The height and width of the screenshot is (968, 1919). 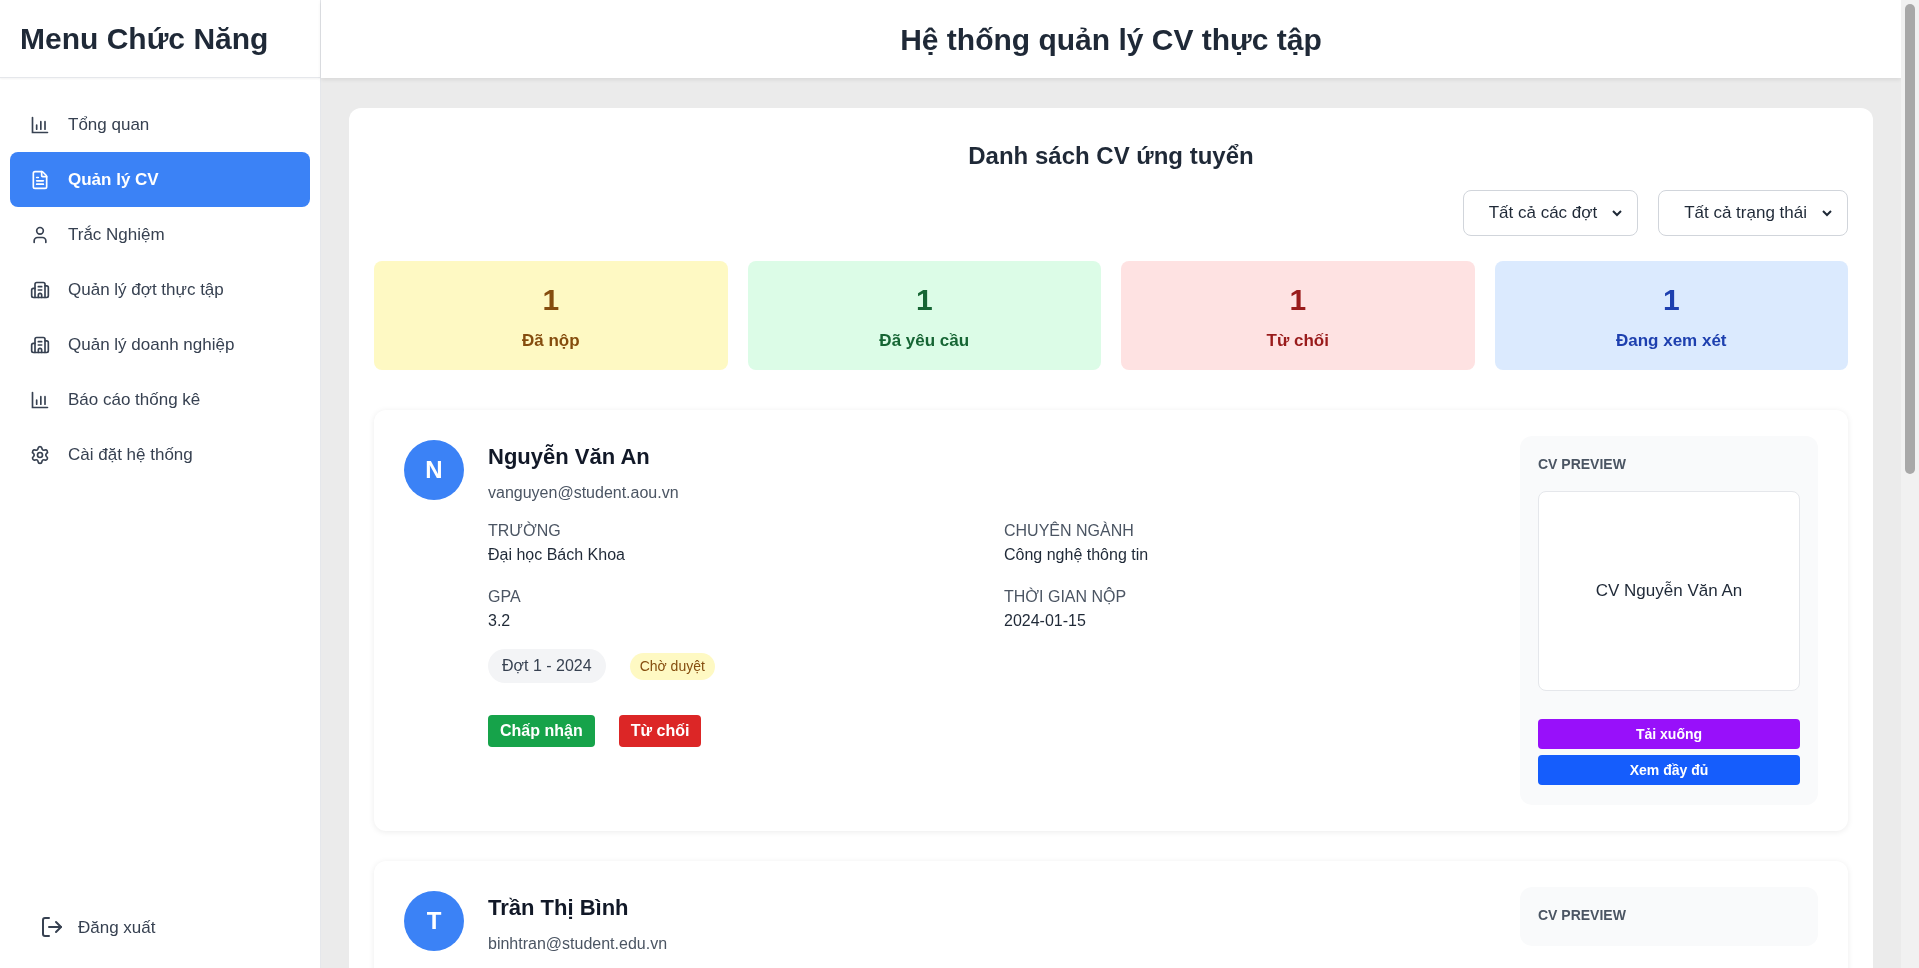 I want to click on logout-icon, so click(x=52, y=927).